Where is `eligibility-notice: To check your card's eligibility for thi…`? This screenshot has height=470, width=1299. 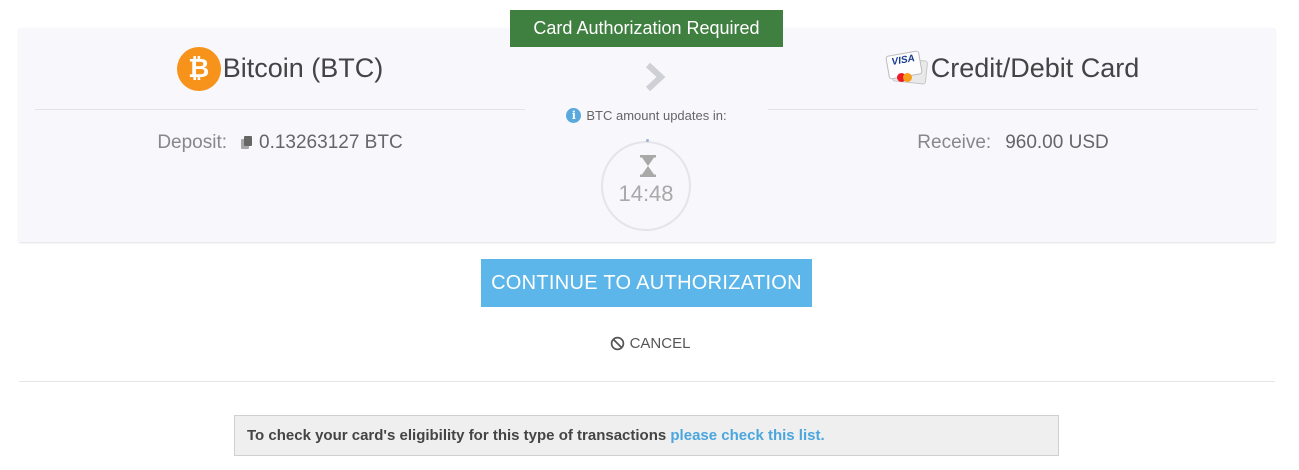
eligibility-notice: To check your card's eligibility for thi… is located at coordinates (646, 435).